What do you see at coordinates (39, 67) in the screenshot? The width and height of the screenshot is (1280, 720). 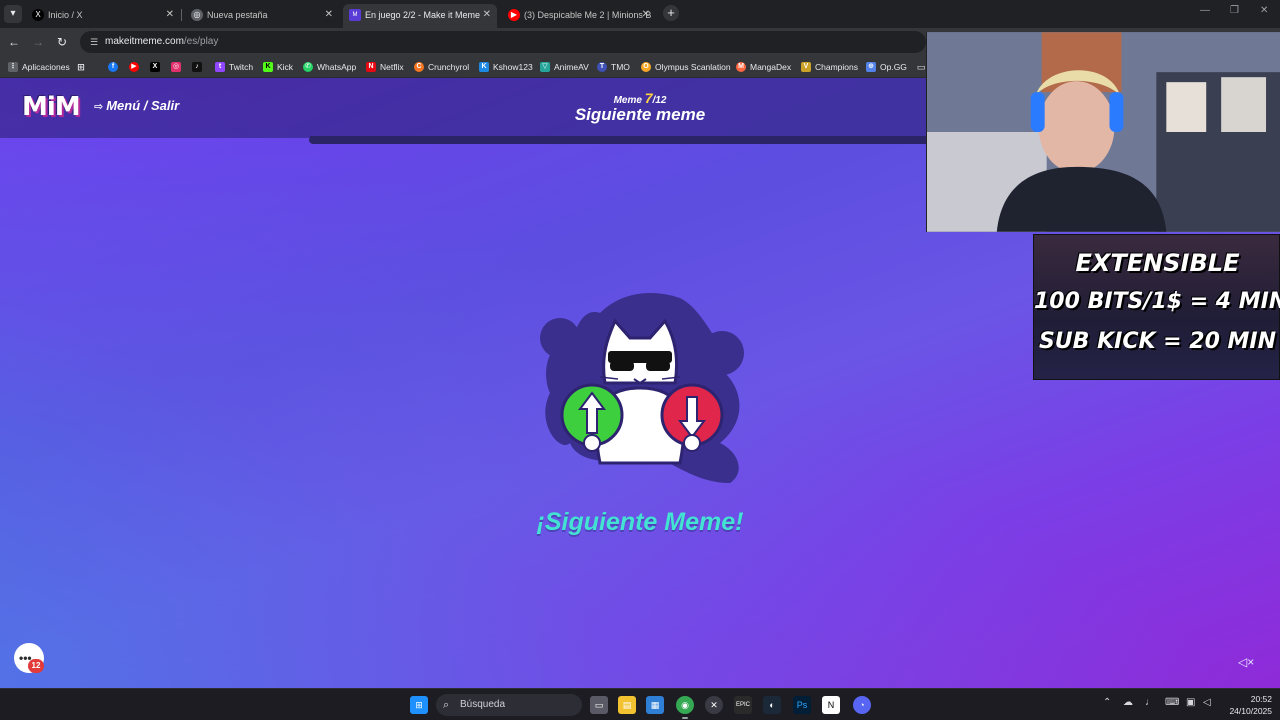 I see `bookmark-aplicaciones: ⋮ Aplicaciones` at bounding box center [39, 67].